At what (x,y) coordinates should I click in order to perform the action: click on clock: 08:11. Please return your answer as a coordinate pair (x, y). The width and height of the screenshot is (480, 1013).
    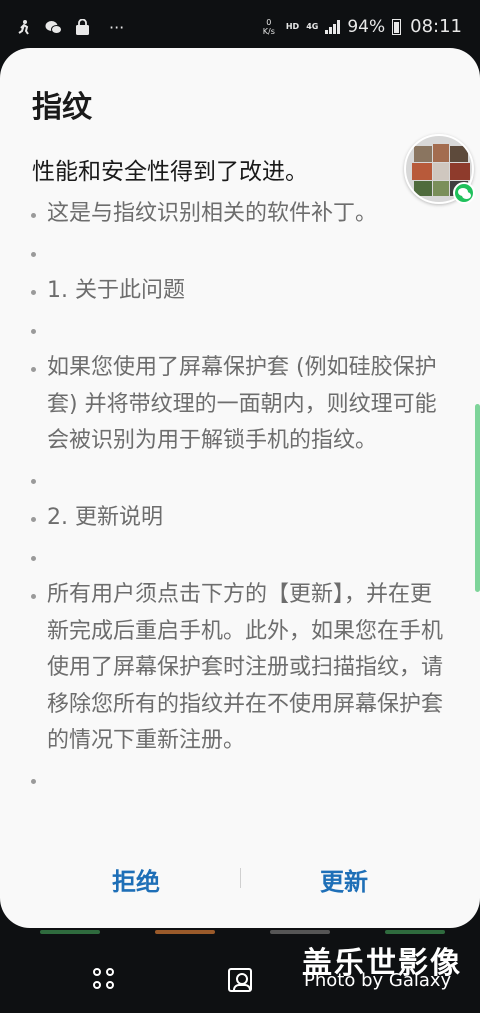
    Looking at the image, I should click on (436, 26).